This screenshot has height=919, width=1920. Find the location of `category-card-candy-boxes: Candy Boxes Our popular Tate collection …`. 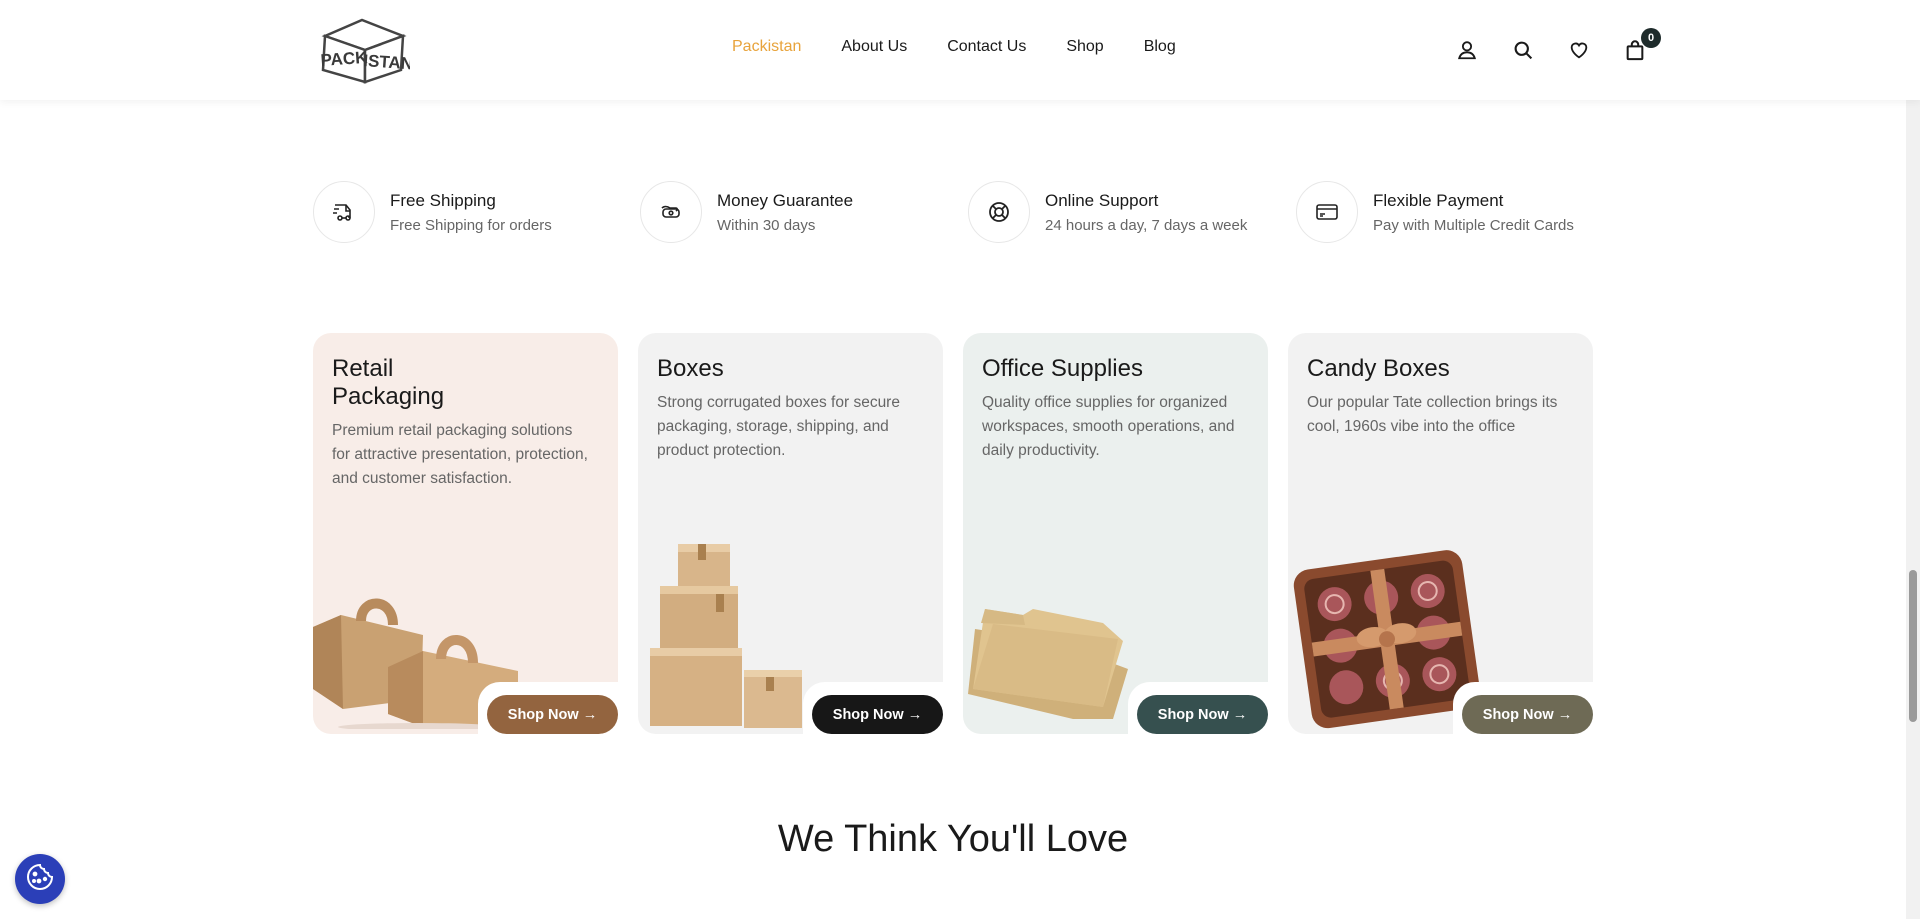

category-card-candy-boxes: Candy Boxes Our popular Tate collection … is located at coordinates (1440, 533).